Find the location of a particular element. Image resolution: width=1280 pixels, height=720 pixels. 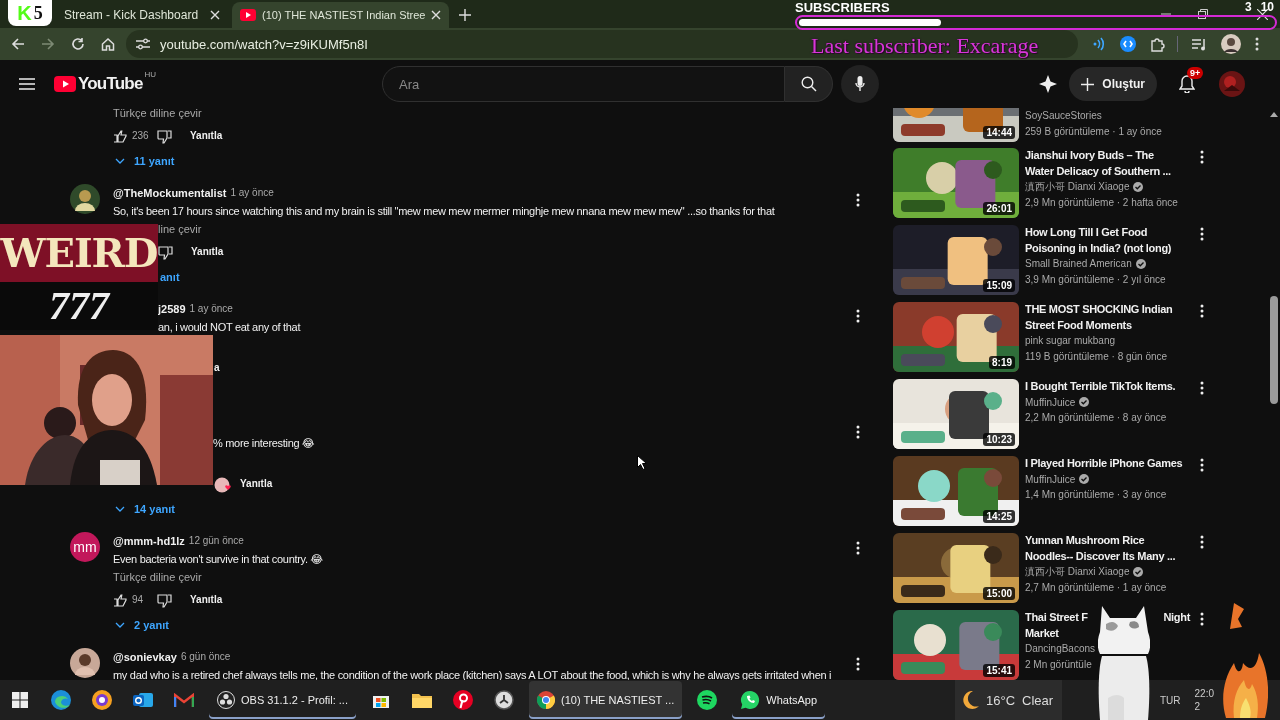

video-title: Night is located at coordinates (1176, 618).